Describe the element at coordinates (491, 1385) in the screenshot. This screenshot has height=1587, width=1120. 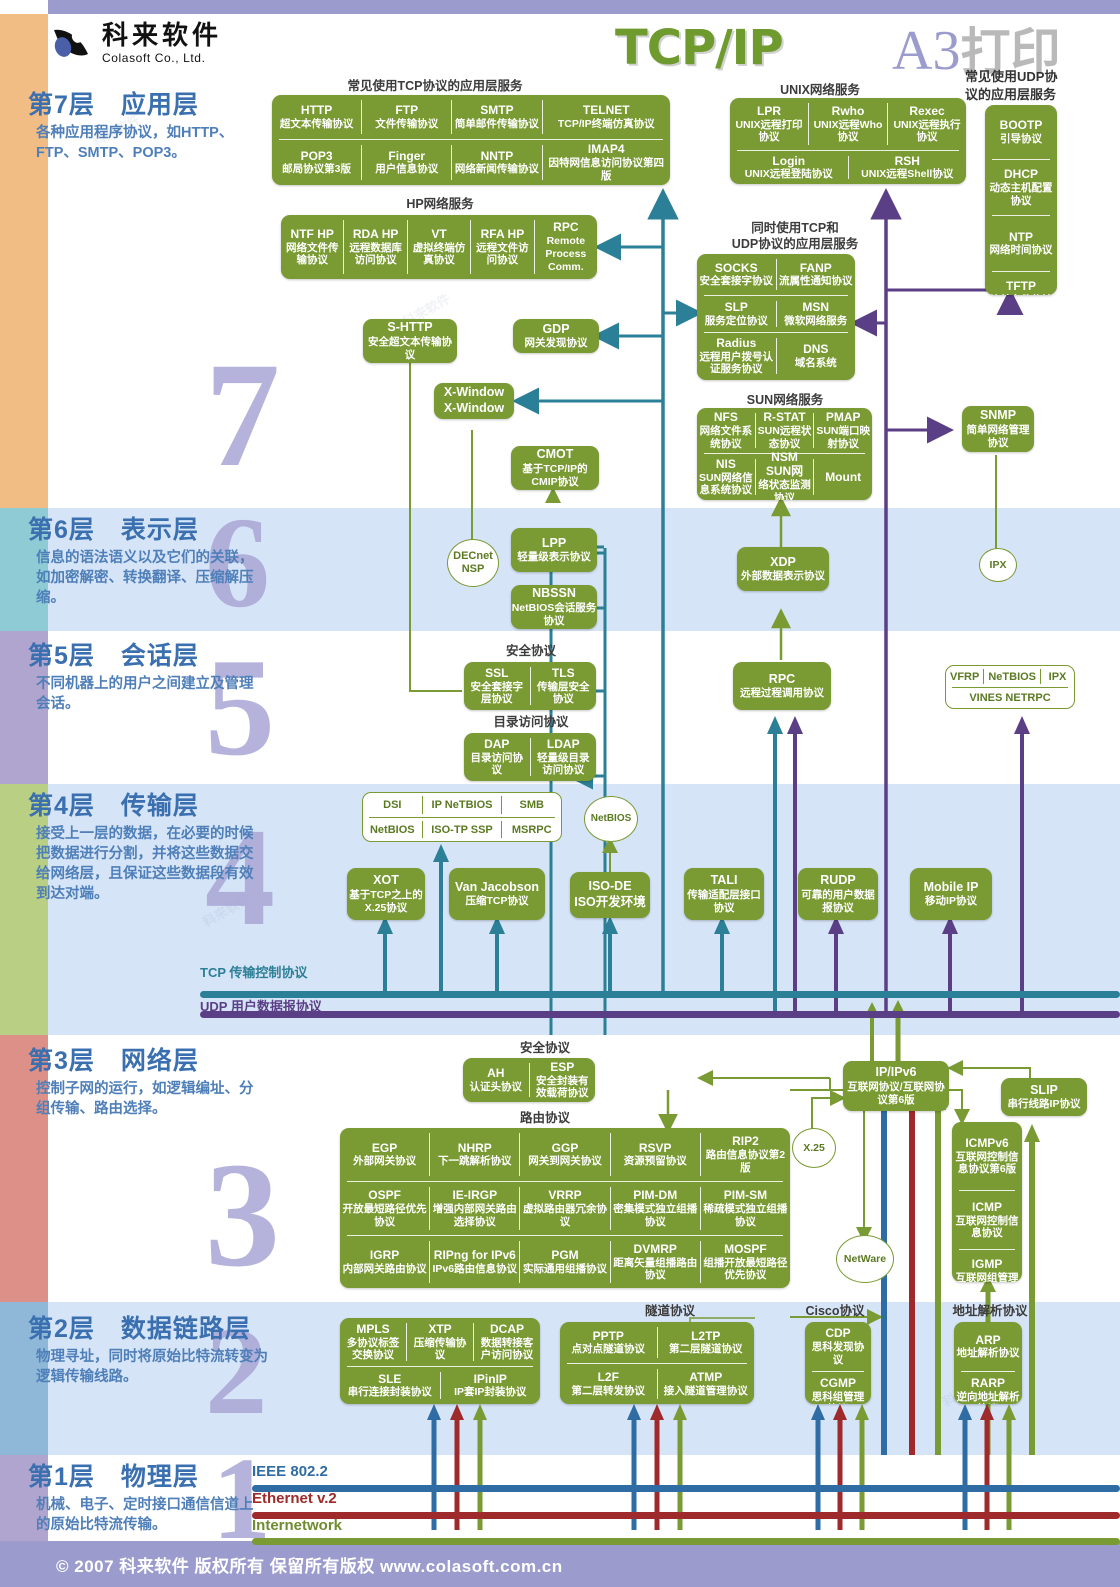
I see `protocol-cell: IPinIP IP套IP封装协议` at that location.